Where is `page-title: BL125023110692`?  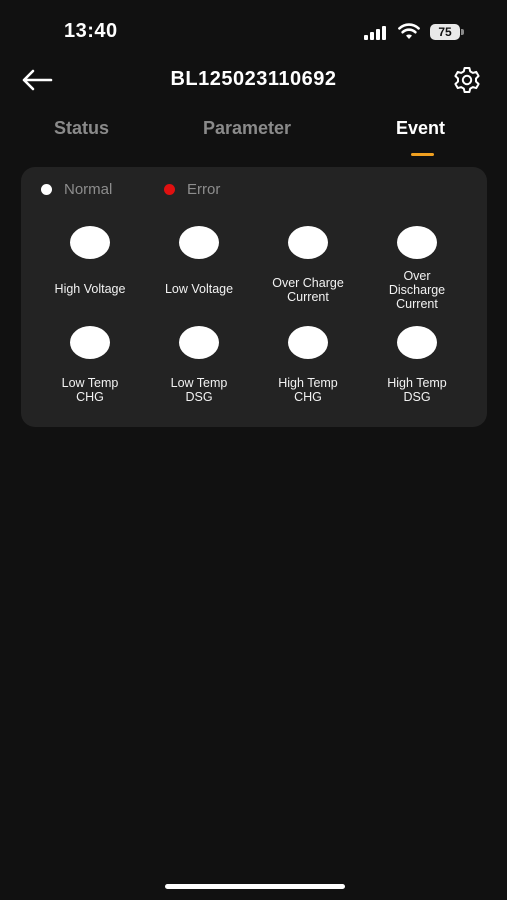 page-title: BL125023110692 is located at coordinates (253, 79).